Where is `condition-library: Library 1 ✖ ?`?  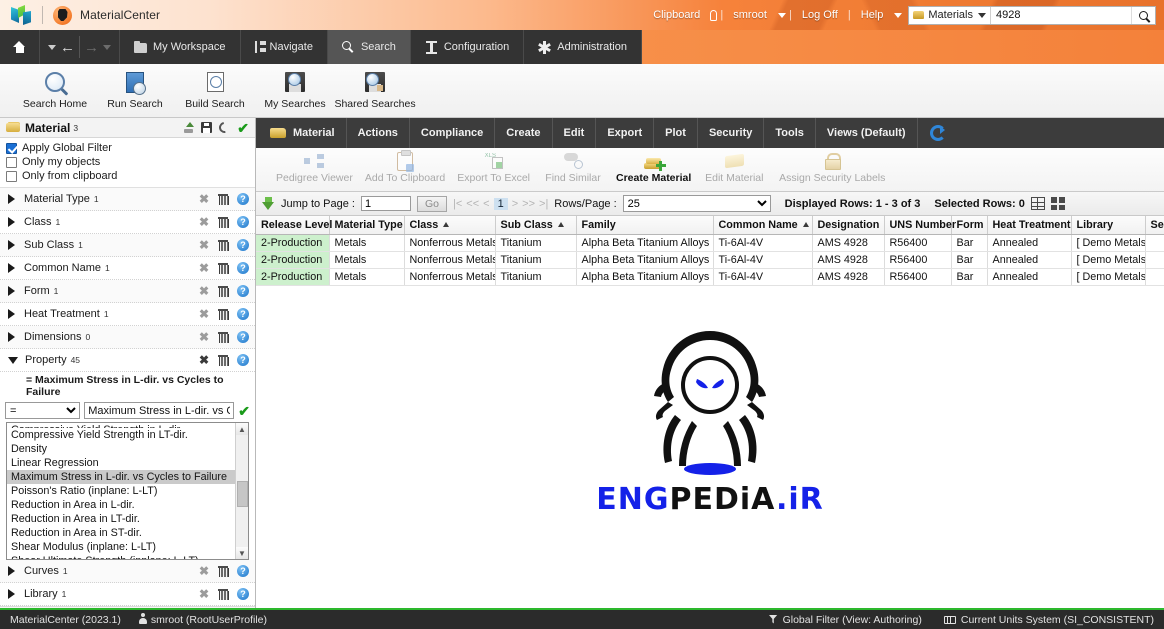
condition-library: Library 1 ✖ ? is located at coordinates (127, 594).